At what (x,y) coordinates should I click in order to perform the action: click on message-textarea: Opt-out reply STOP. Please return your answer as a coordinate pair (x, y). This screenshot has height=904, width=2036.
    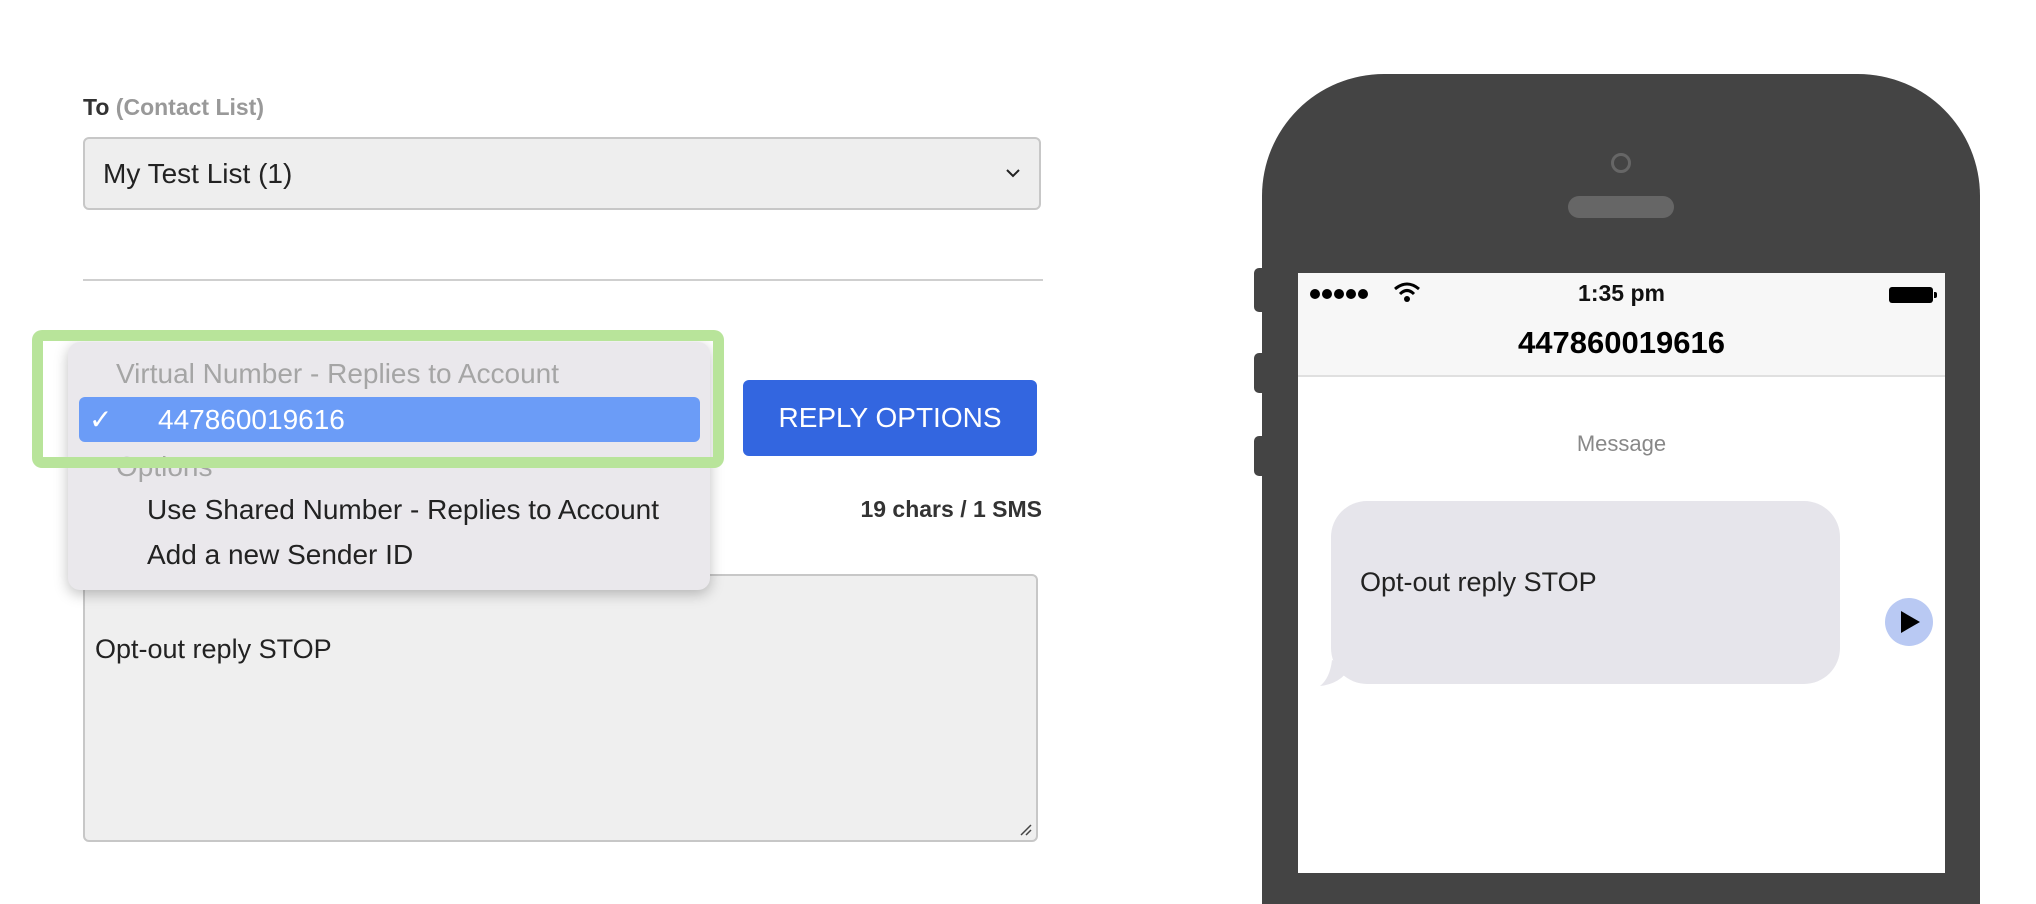
    Looking at the image, I should click on (560, 708).